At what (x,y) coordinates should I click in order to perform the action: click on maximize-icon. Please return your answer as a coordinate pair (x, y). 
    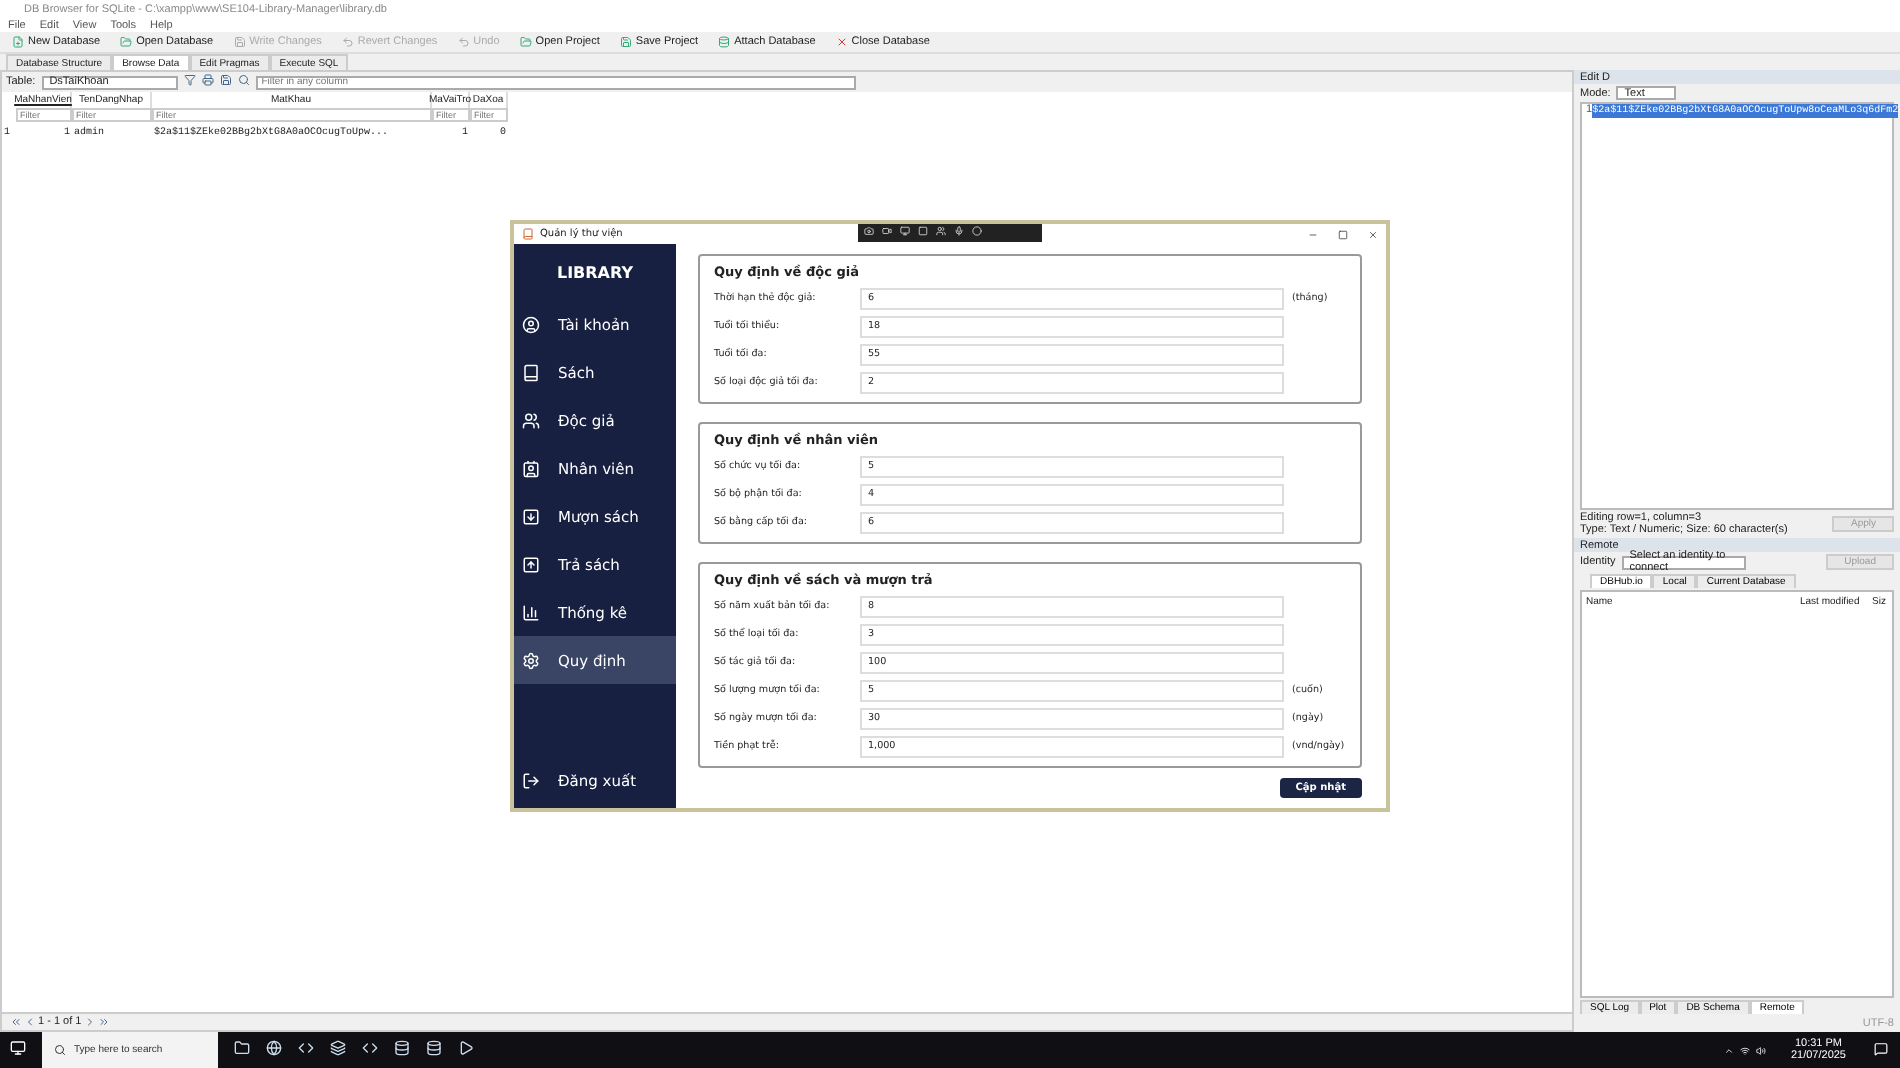
    Looking at the image, I should click on (1343, 234).